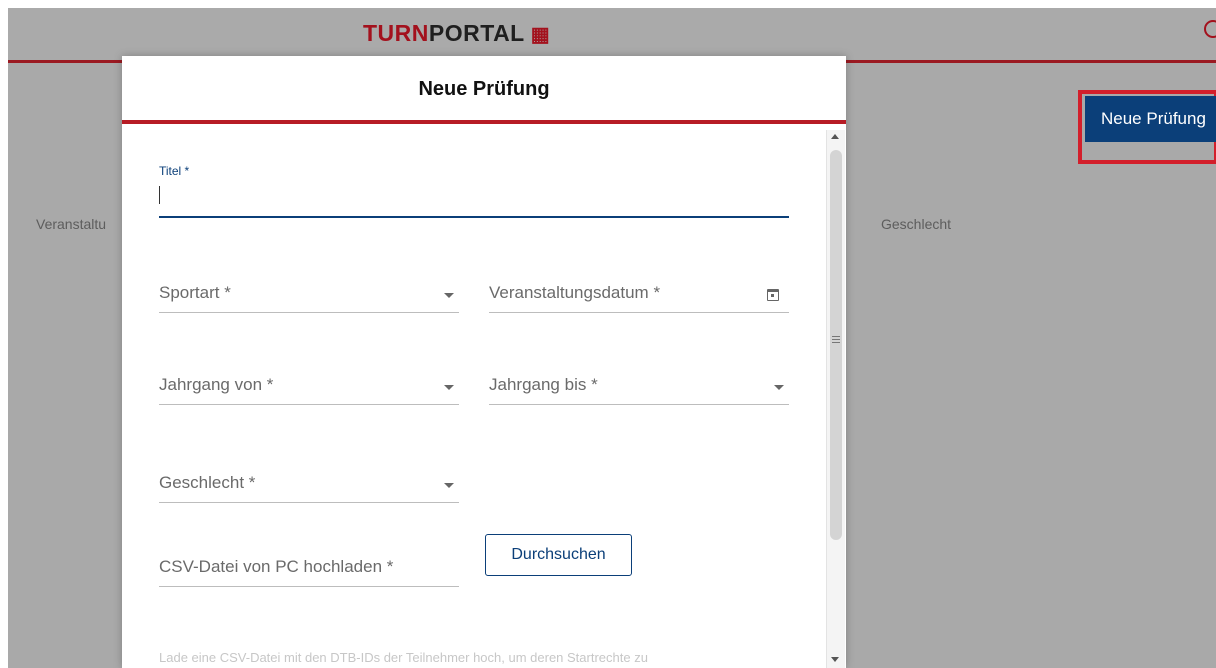  What do you see at coordinates (639, 312) in the screenshot?
I see `veranstaltungsdatum-underline` at bounding box center [639, 312].